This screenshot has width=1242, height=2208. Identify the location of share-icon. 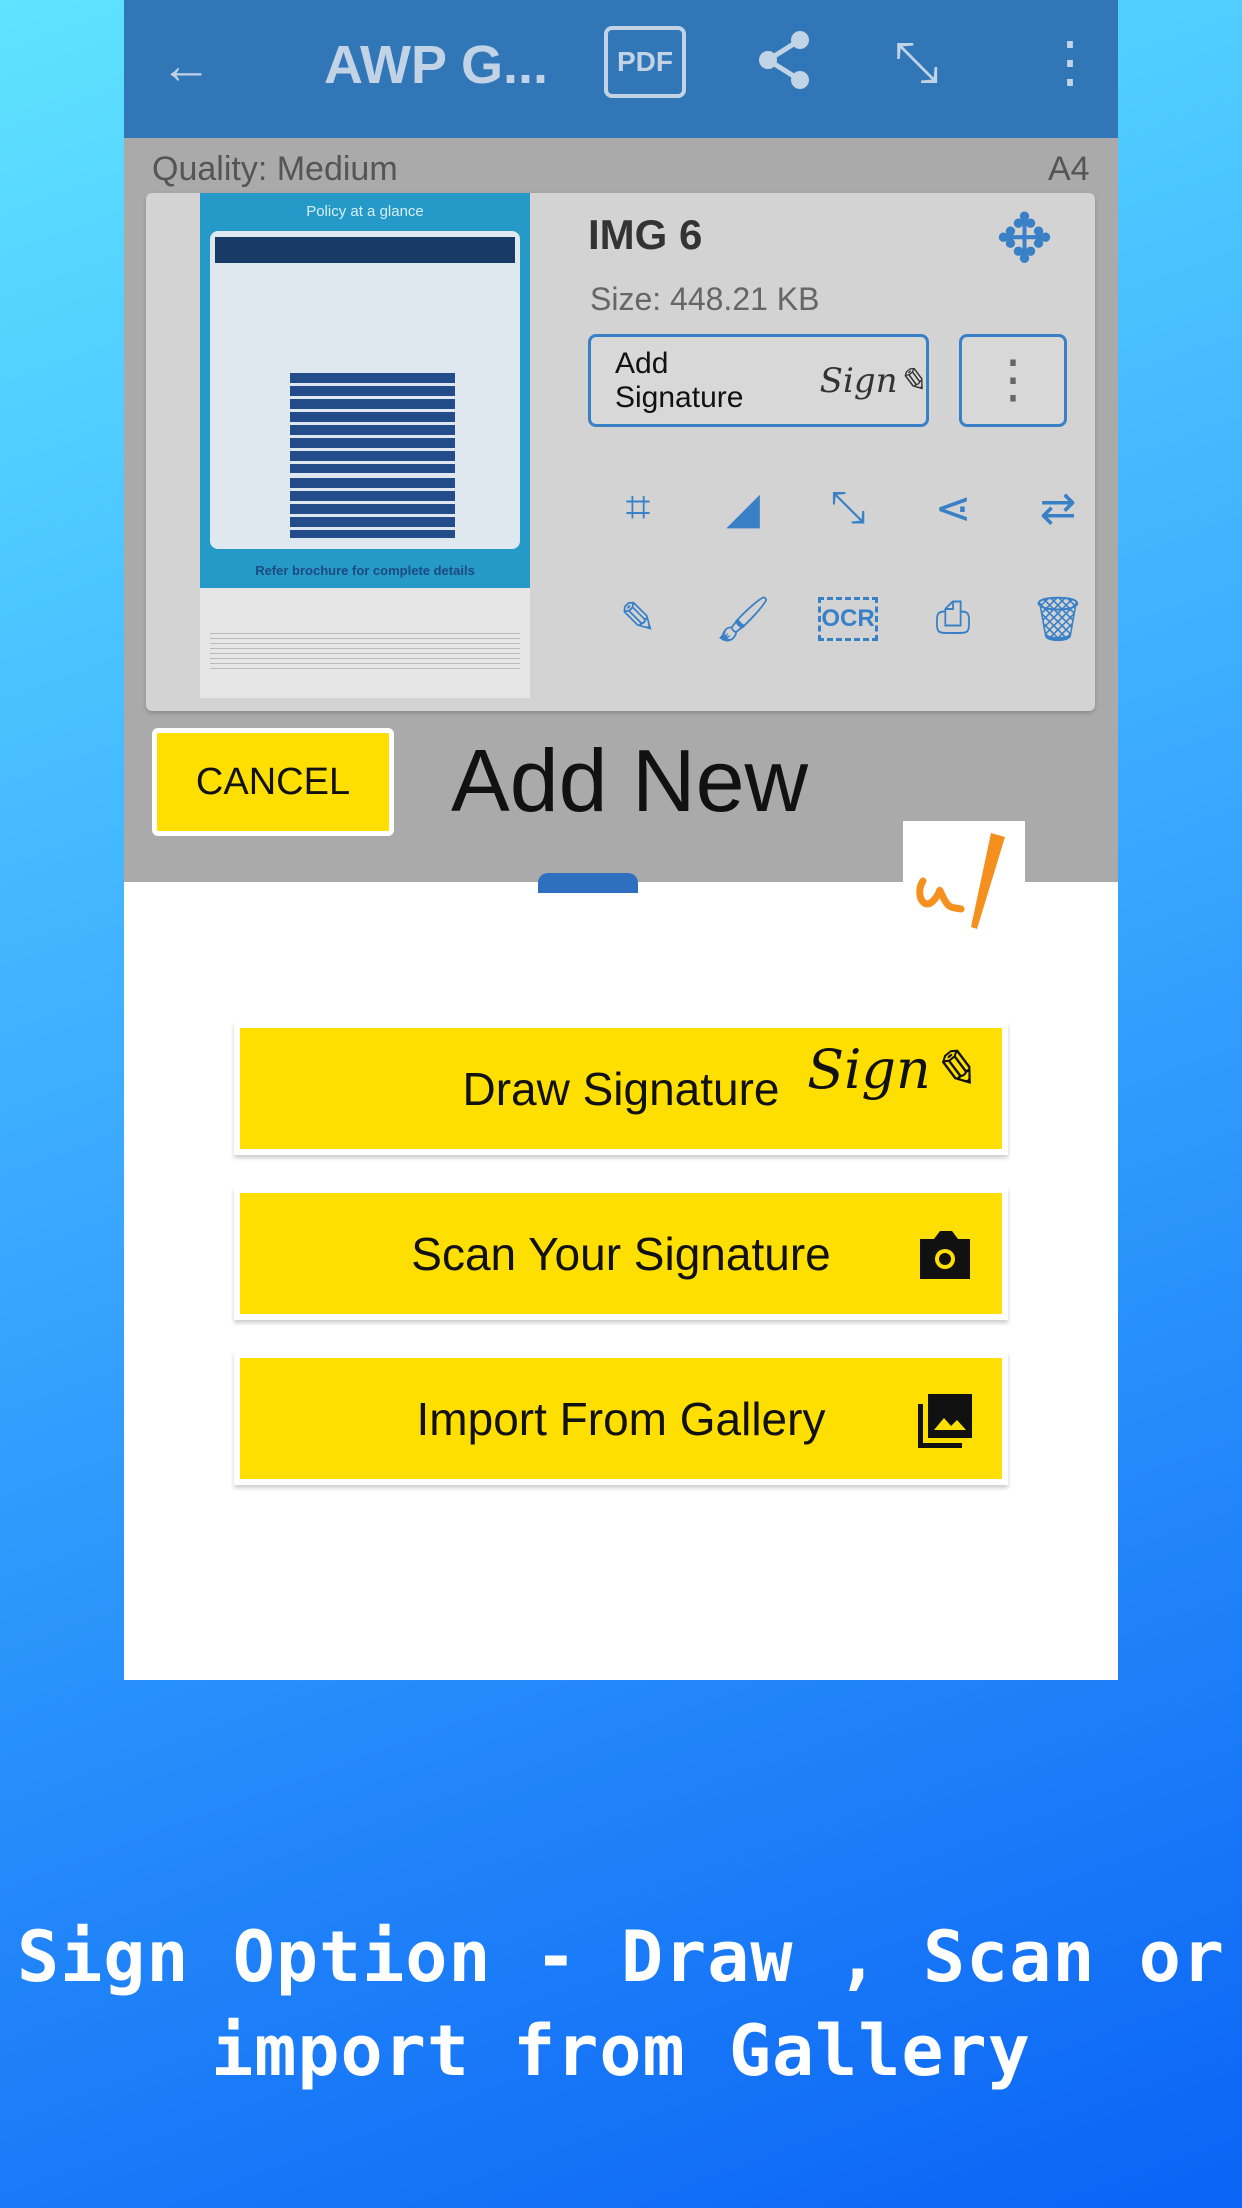
(784, 60).